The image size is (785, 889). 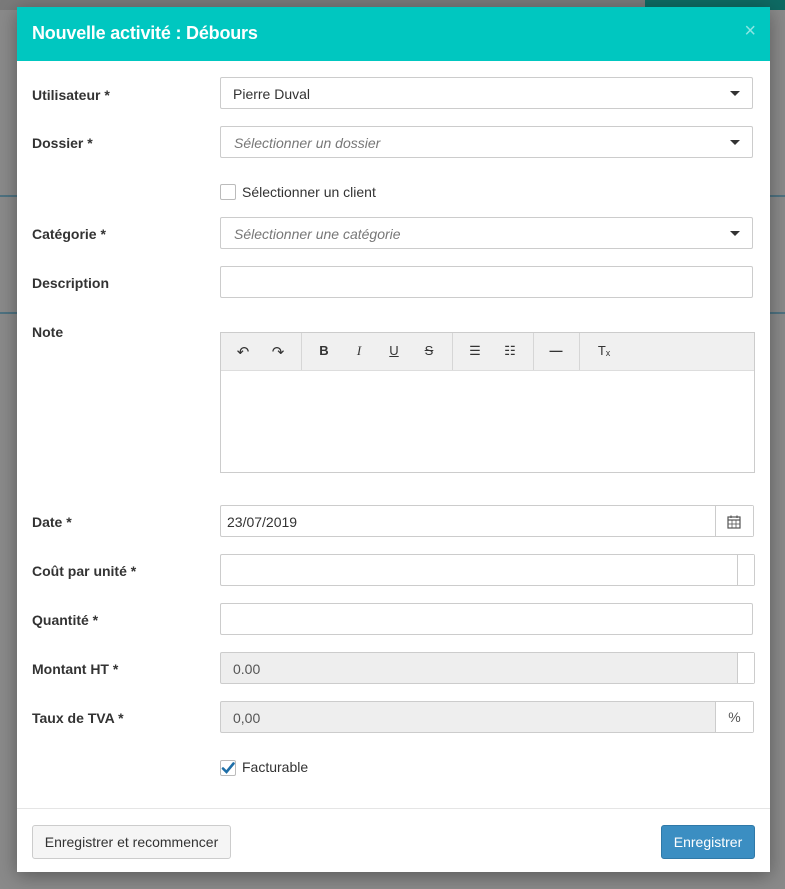 What do you see at coordinates (486, 282) in the screenshot?
I see `description-input` at bounding box center [486, 282].